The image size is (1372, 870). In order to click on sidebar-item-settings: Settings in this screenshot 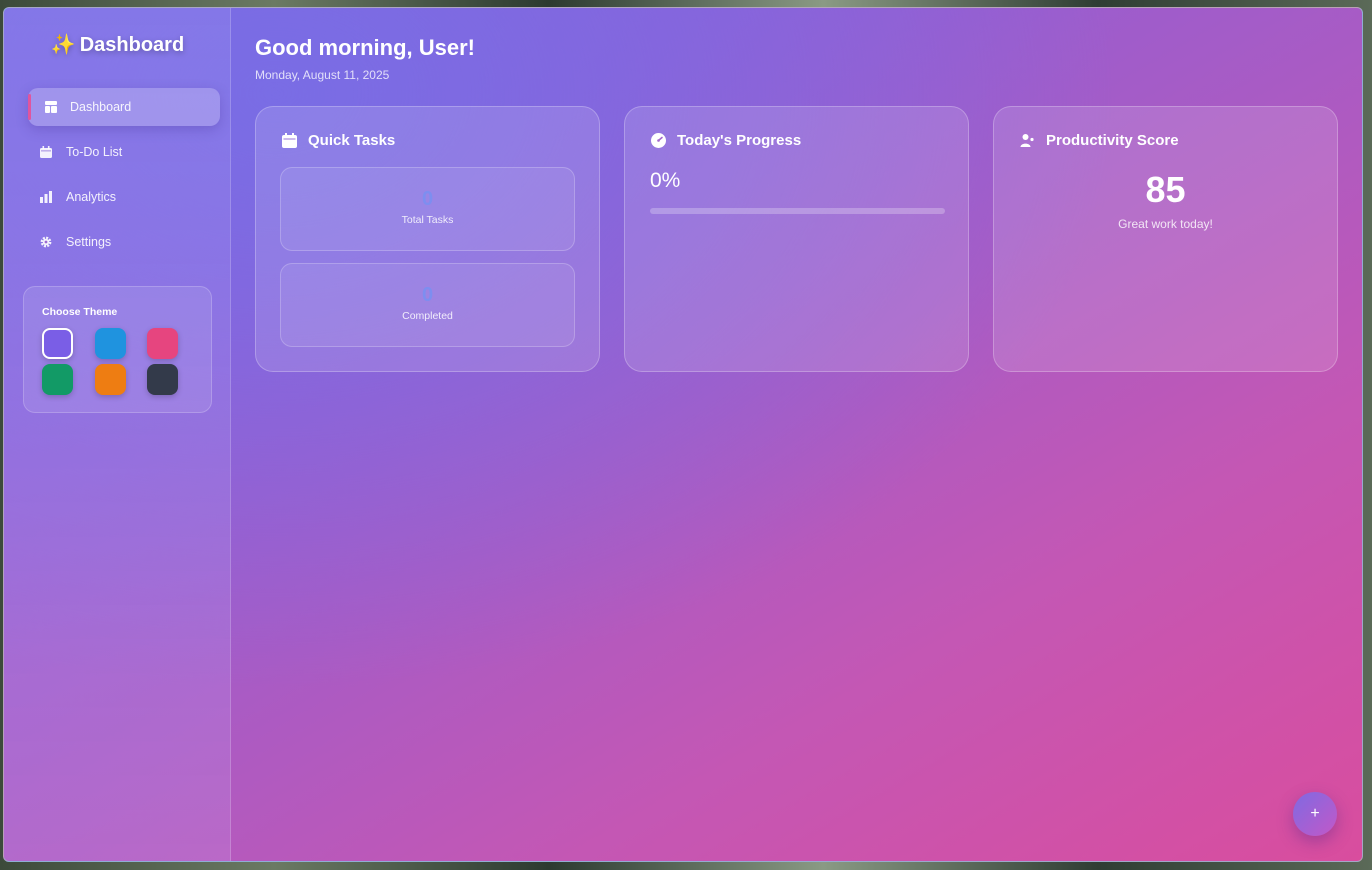, I will do `click(124, 242)`.